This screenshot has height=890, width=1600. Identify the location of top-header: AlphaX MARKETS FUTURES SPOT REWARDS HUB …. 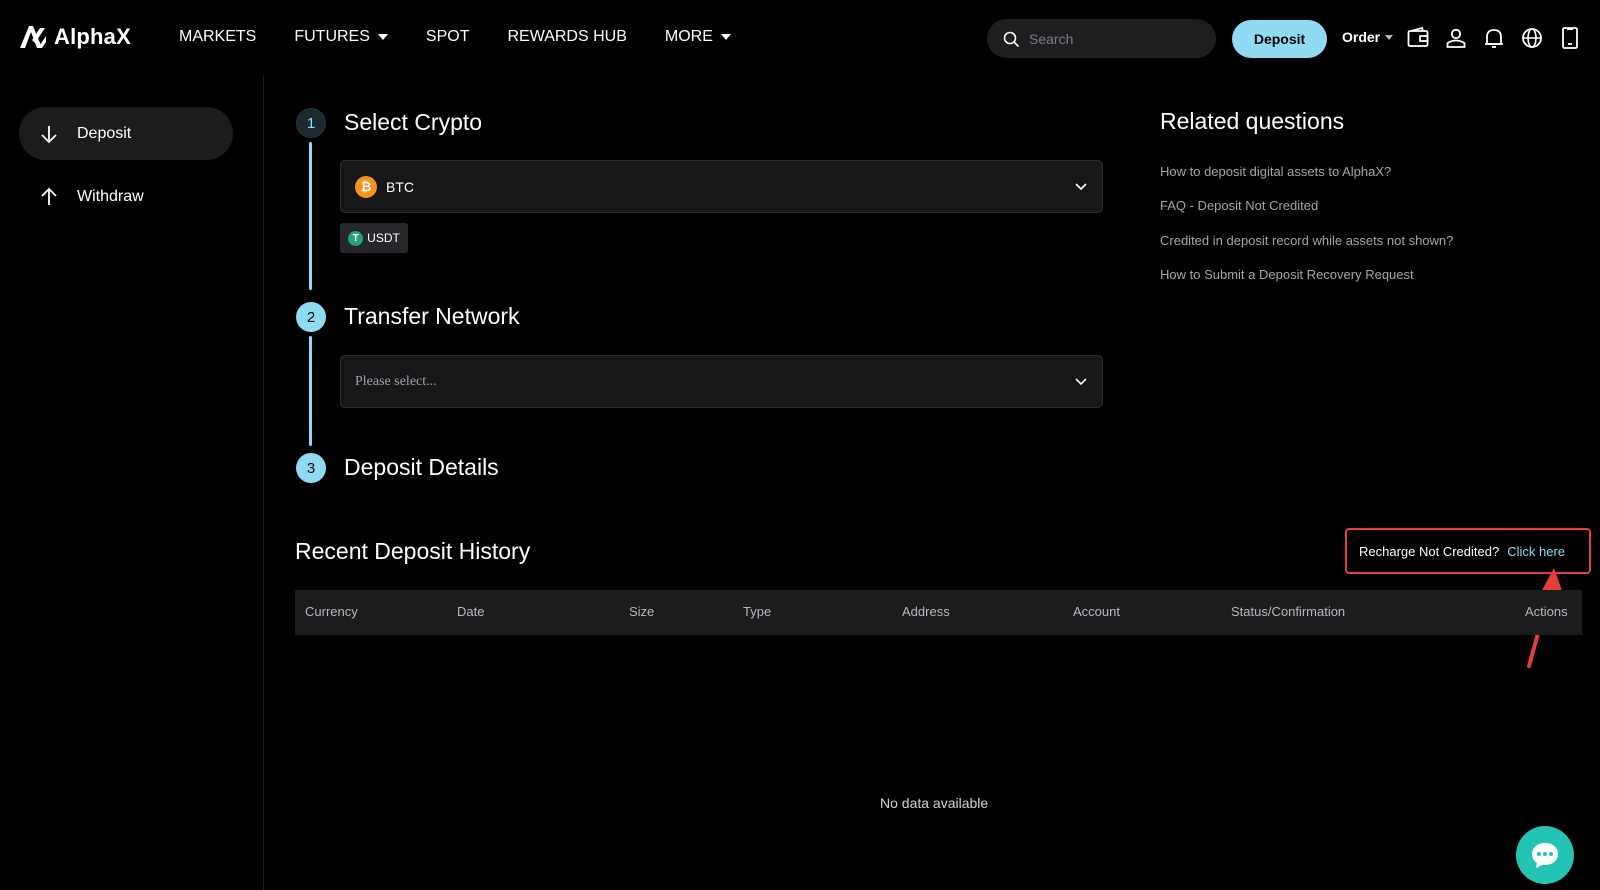
(800, 38).